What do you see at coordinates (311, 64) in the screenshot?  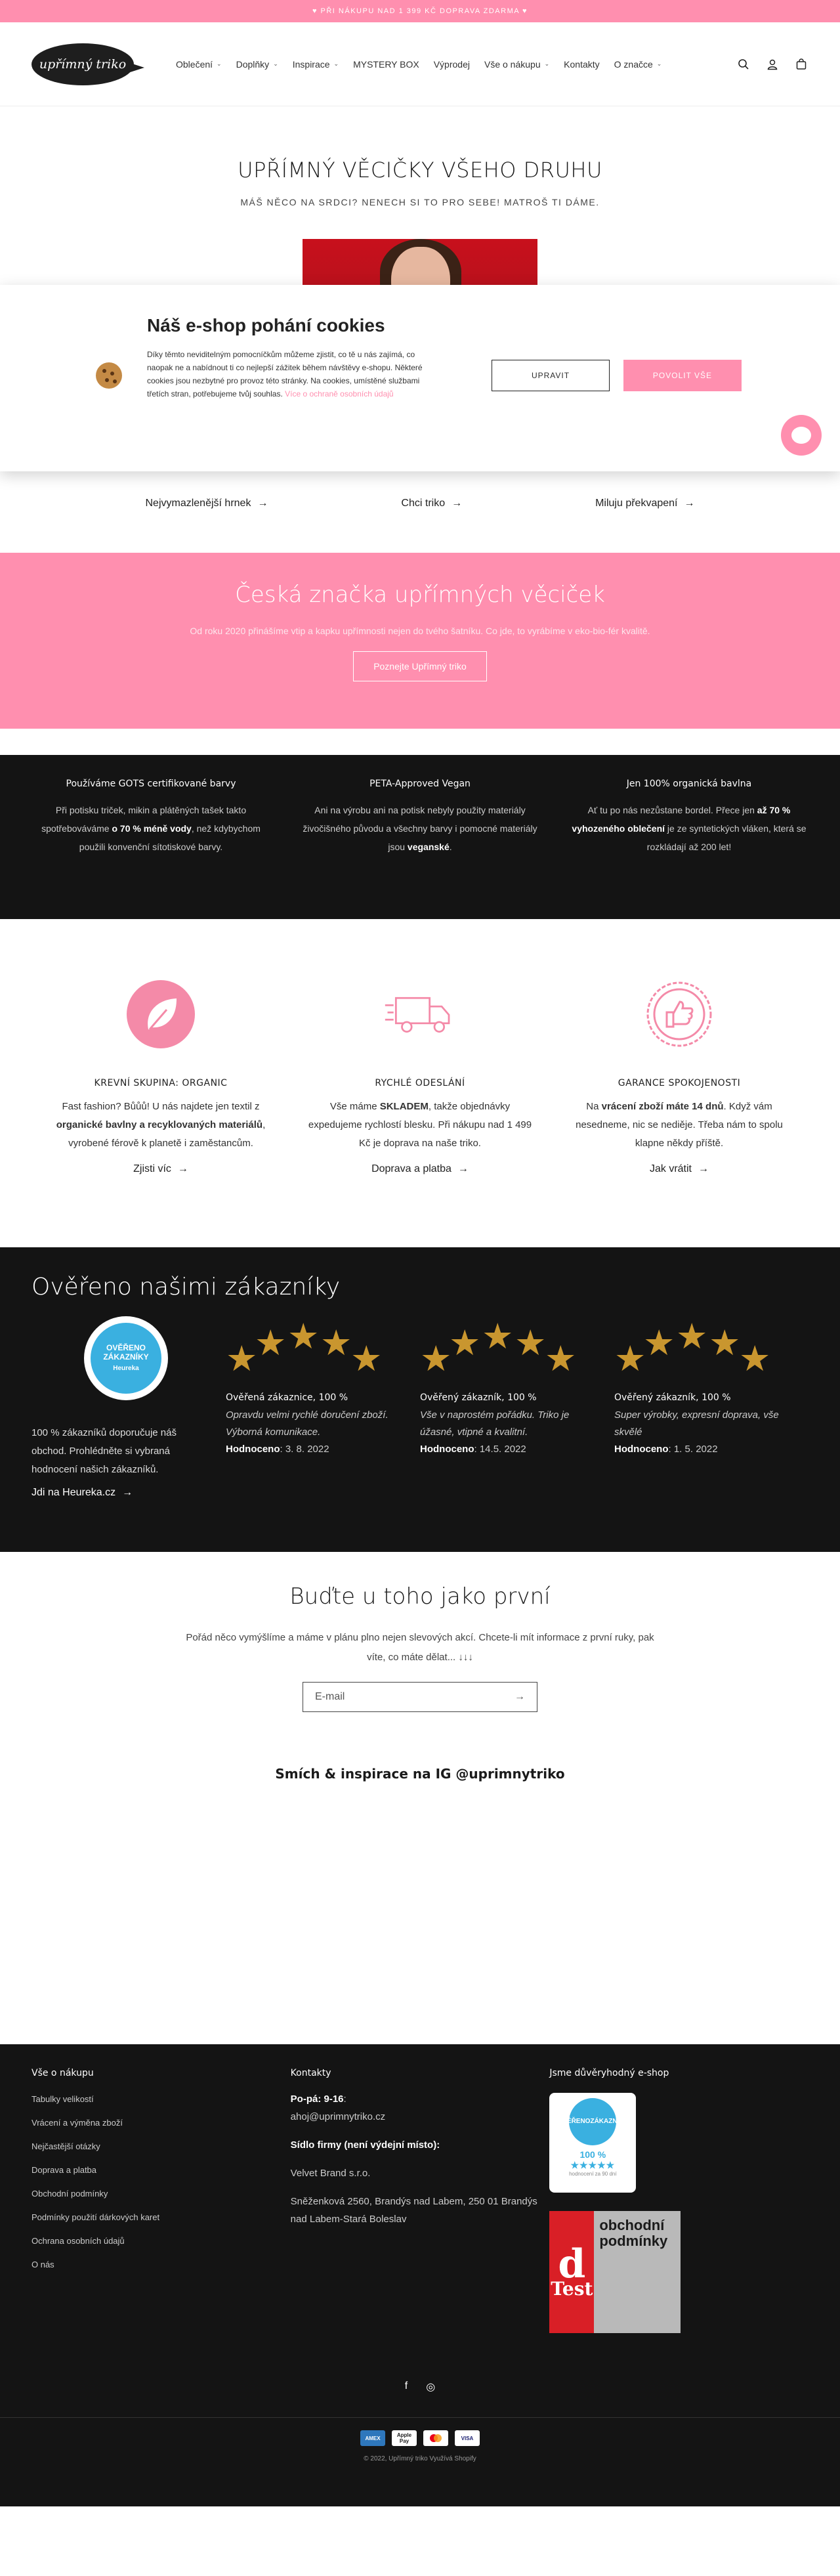 I see `nav-label: Inspirace` at bounding box center [311, 64].